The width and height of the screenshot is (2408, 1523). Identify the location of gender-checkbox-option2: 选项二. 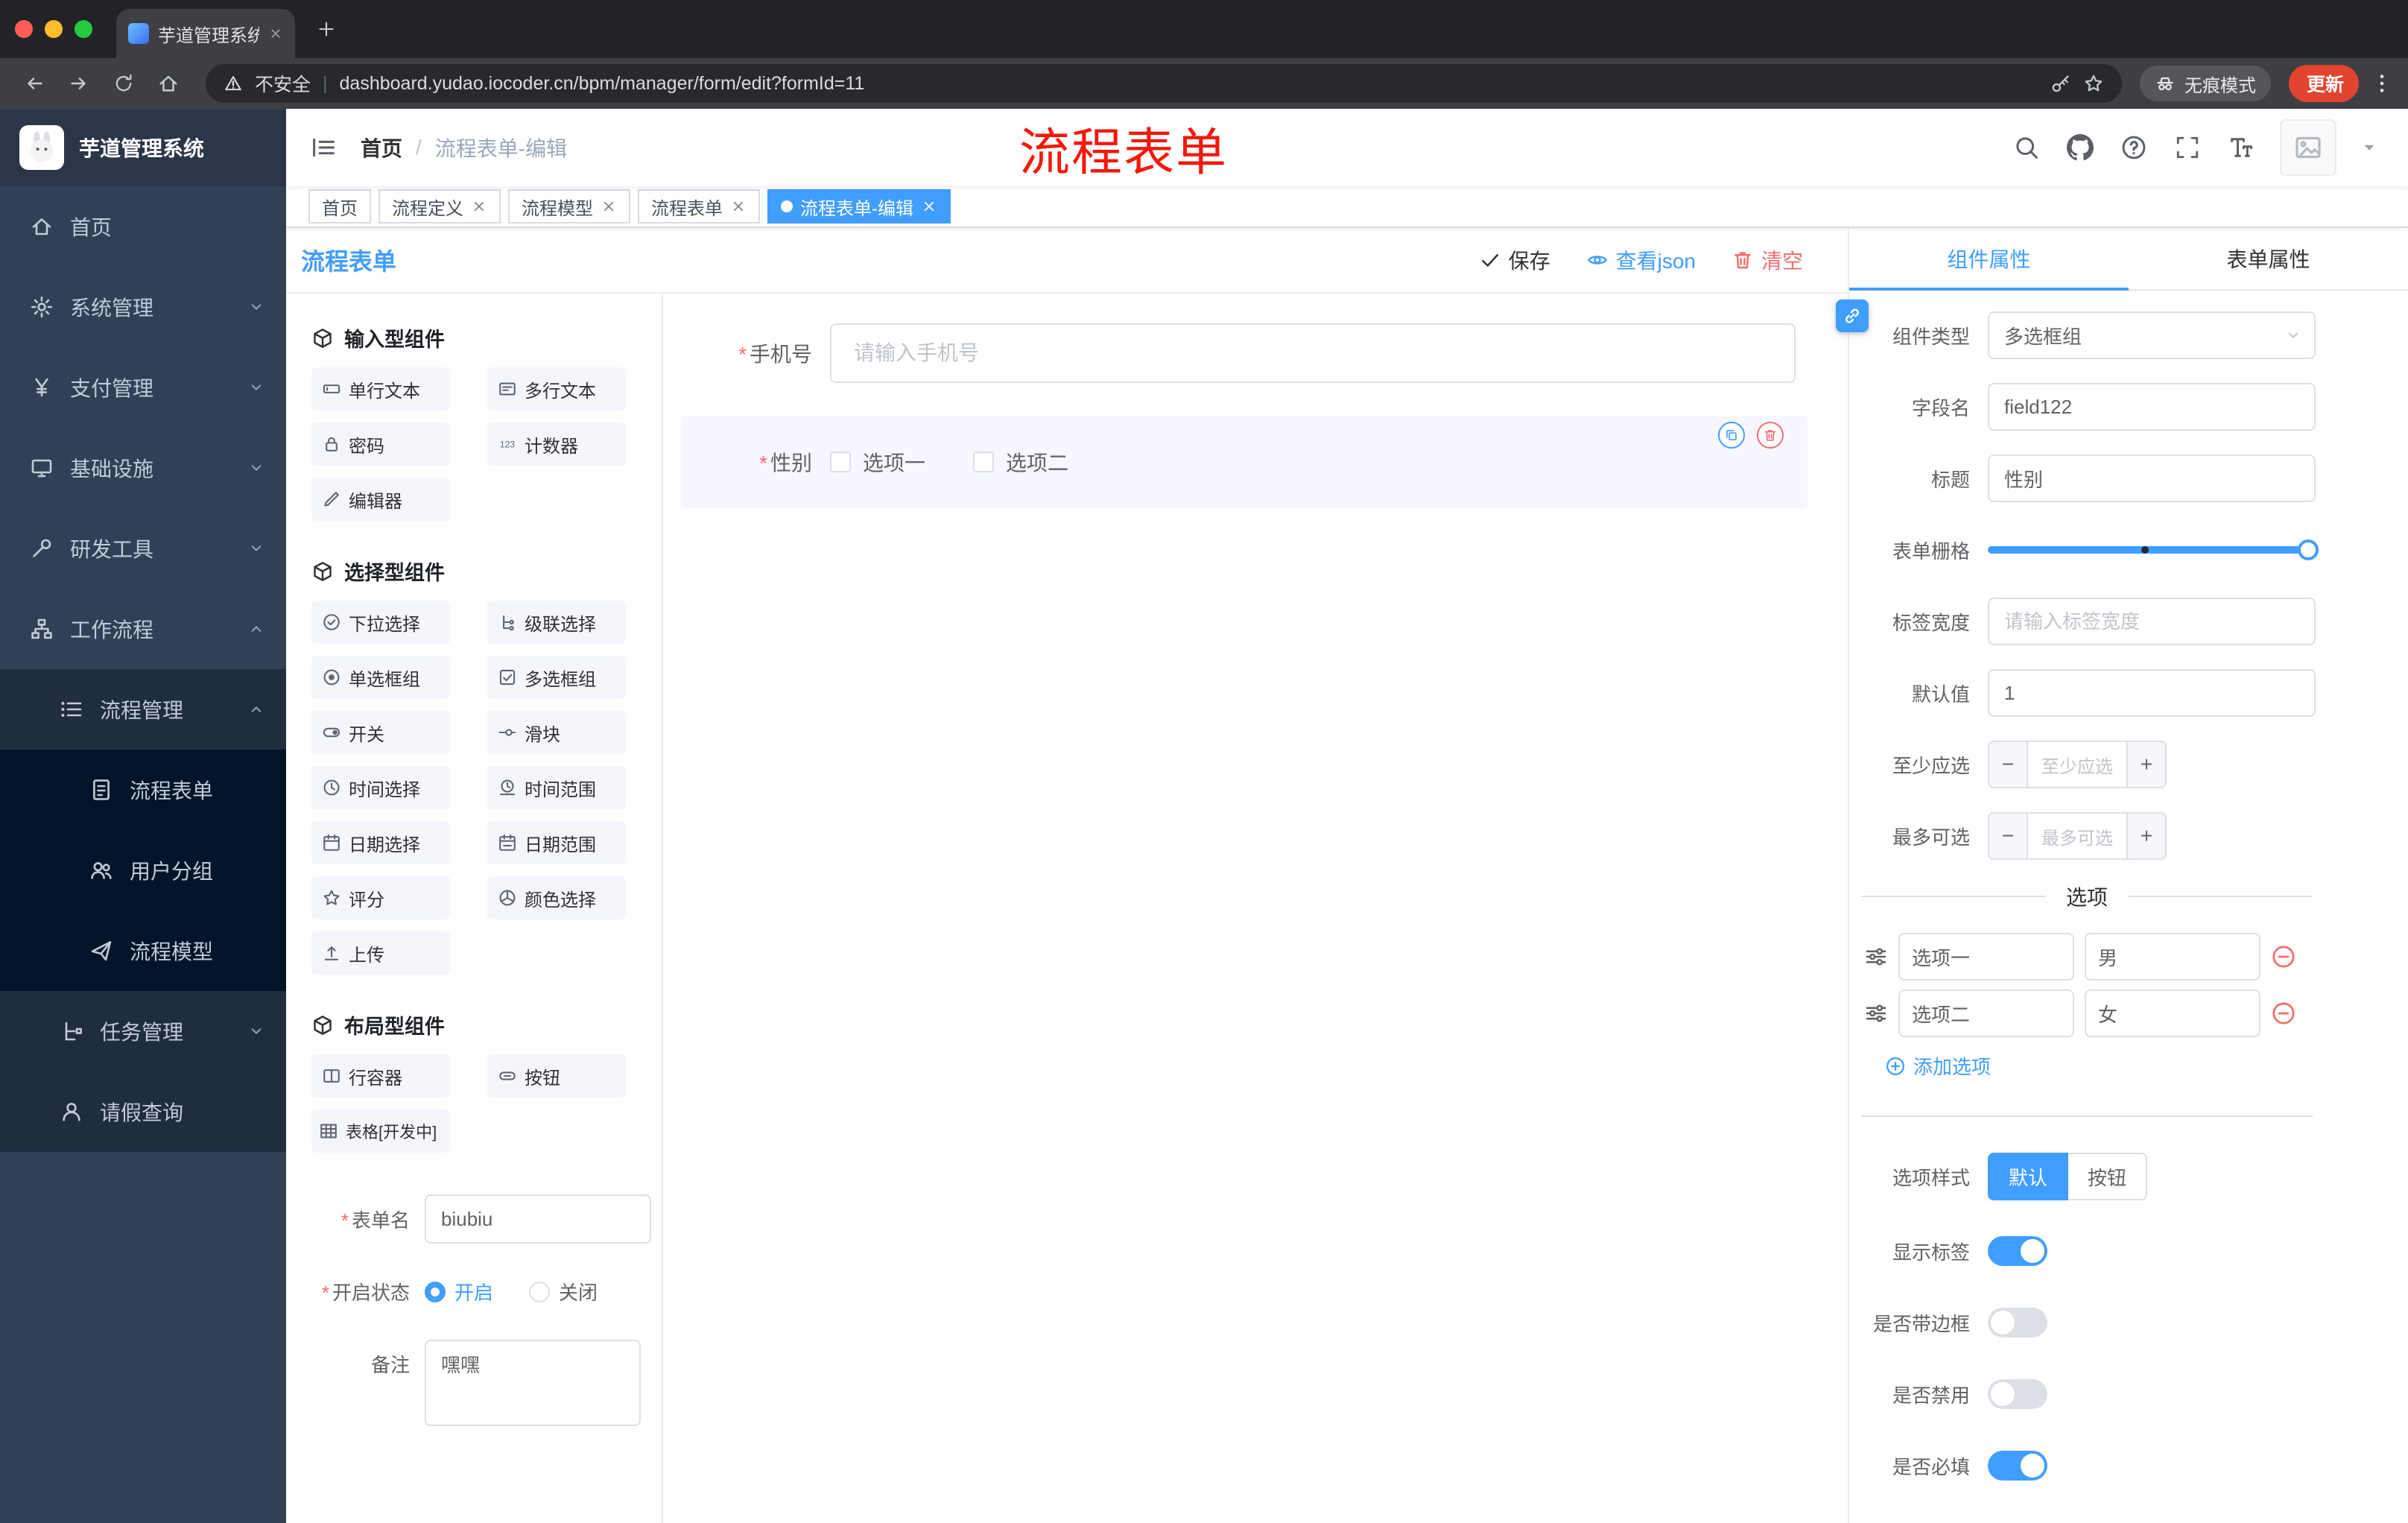
(1020, 462).